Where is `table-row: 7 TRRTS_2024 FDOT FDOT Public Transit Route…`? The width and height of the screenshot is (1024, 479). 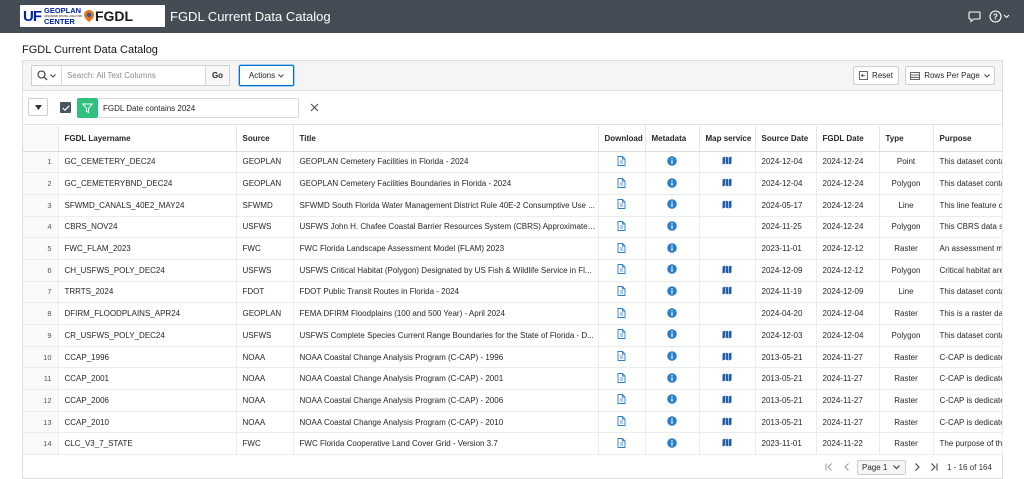 table-row: 7 TRRTS_2024 FDOT FDOT Public Transit Route… is located at coordinates (513, 292).